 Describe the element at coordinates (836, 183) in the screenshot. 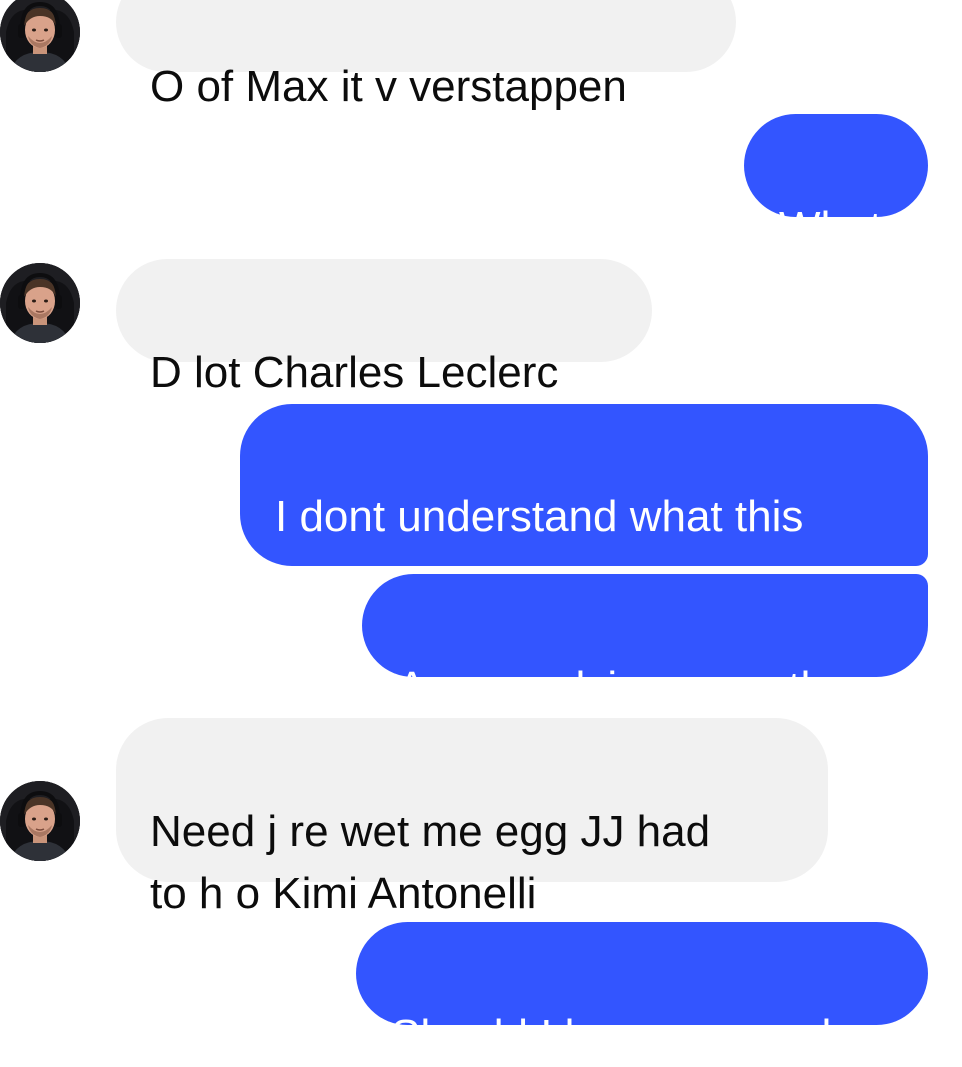

I see `sent-message-bubble: What` at that location.